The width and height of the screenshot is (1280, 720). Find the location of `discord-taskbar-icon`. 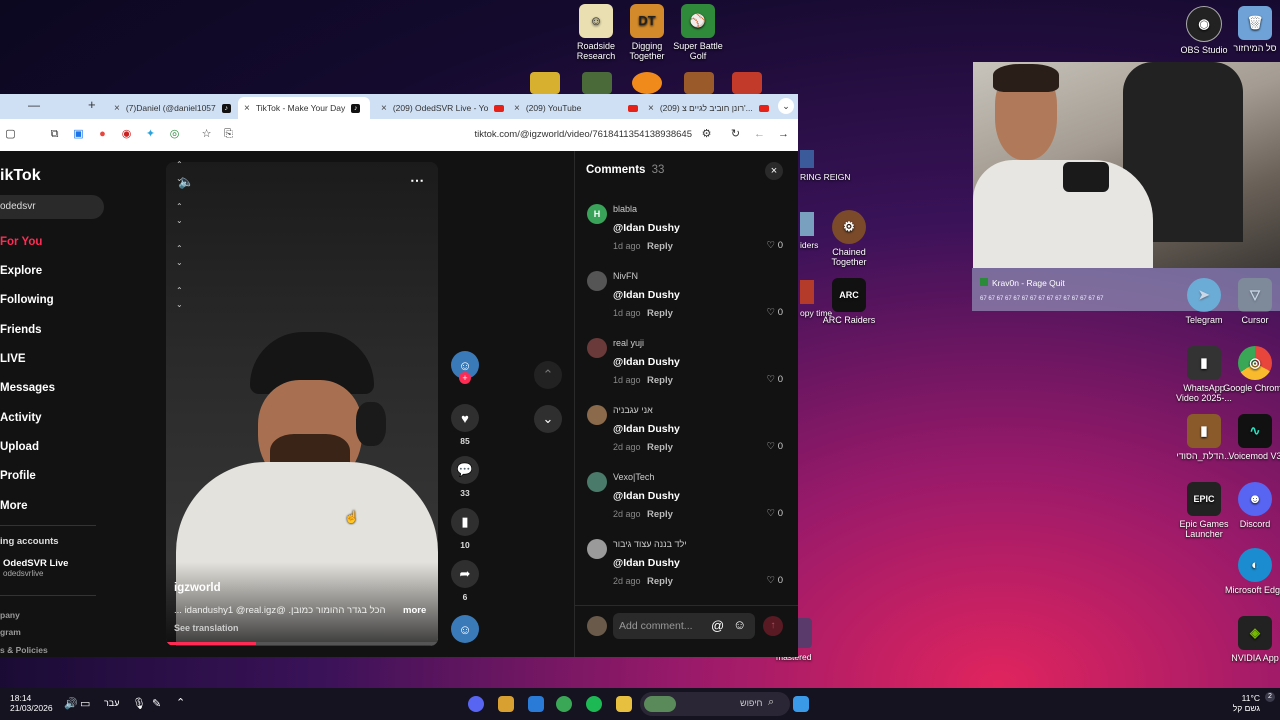

discord-taskbar-icon is located at coordinates (476, 704).